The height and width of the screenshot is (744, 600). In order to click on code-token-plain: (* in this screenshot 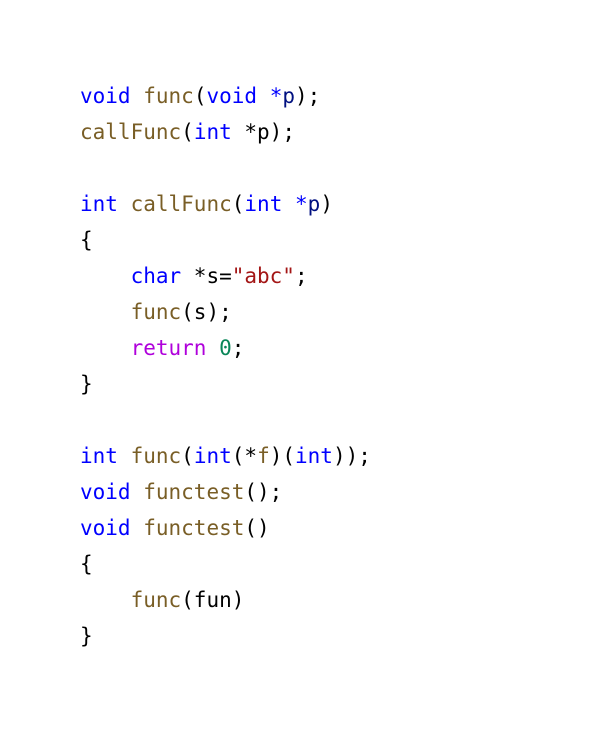, I will do `click(244, 456)`.